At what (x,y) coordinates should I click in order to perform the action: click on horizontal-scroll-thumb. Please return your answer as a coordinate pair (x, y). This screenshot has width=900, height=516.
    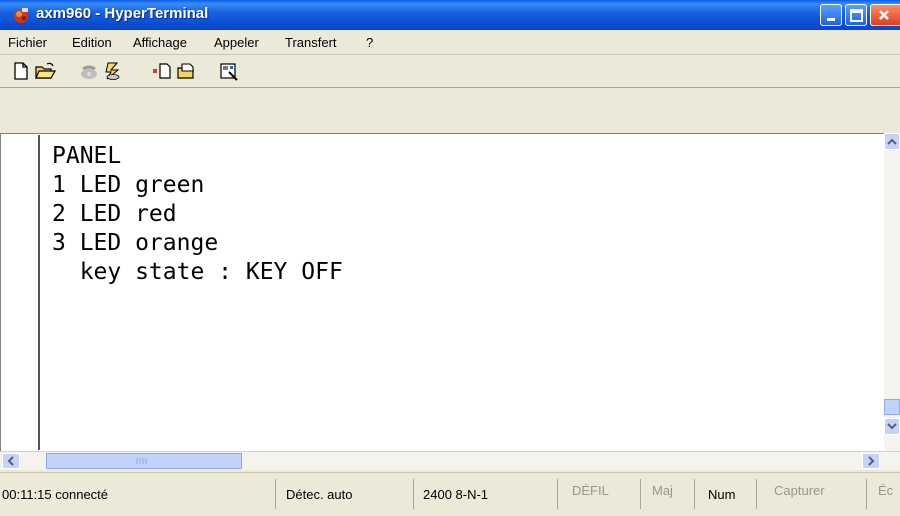
    Looking at the image, I should click on (144, 461).